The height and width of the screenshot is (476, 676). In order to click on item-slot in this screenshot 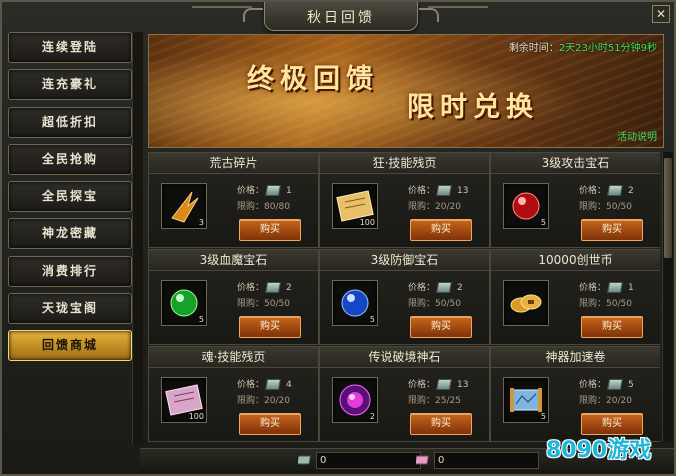, I will do `click(526, 303)`.